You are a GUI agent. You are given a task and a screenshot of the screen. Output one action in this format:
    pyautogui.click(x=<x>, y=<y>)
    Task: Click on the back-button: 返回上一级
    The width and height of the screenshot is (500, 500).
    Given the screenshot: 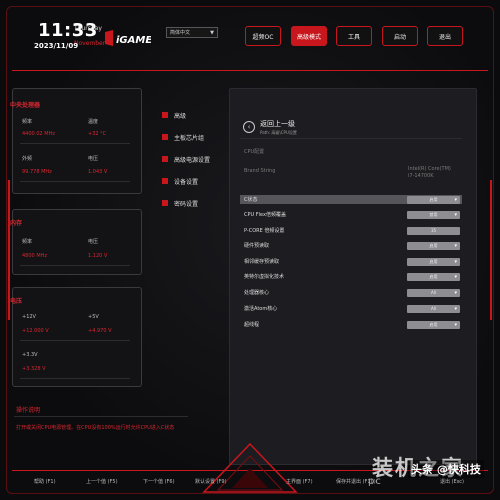 What is the action you would take?
    pyautogui.click(x=277, y=124)
    